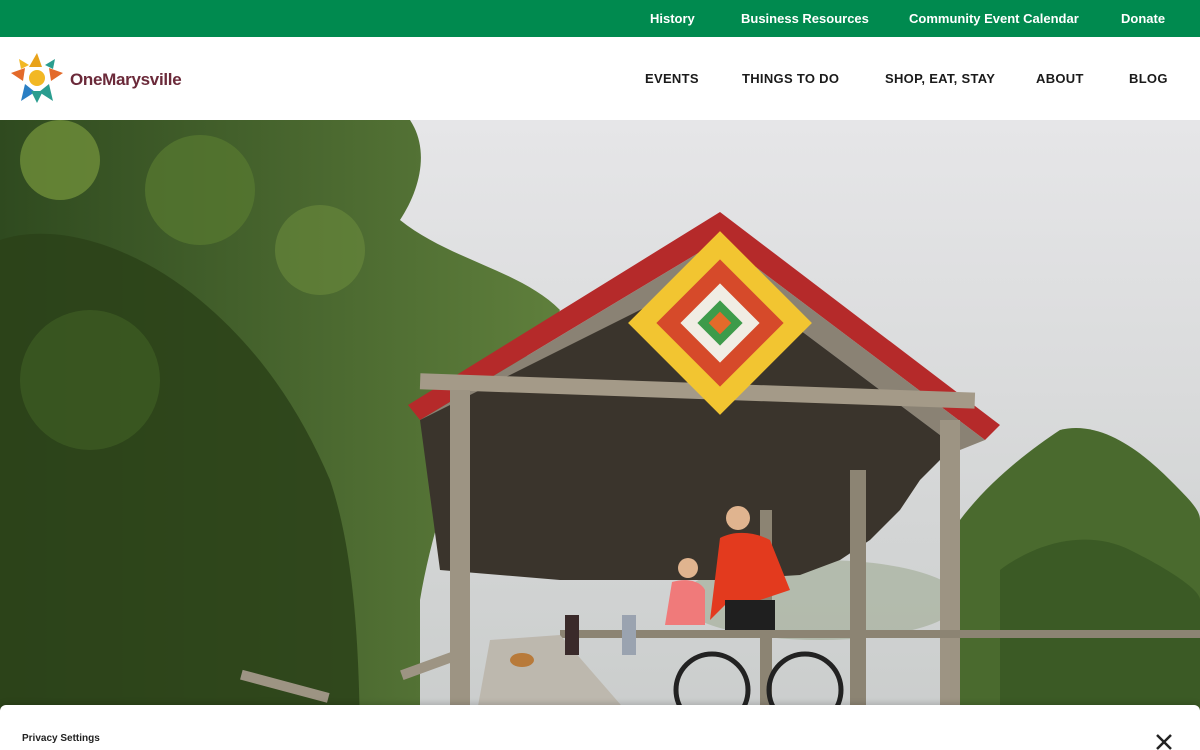  What do you see at coordinates (994, 18) in the screenshot?
I see `topbar-link-community-event-calendar: Community Event Calendar` at bounding box center [994, 18].